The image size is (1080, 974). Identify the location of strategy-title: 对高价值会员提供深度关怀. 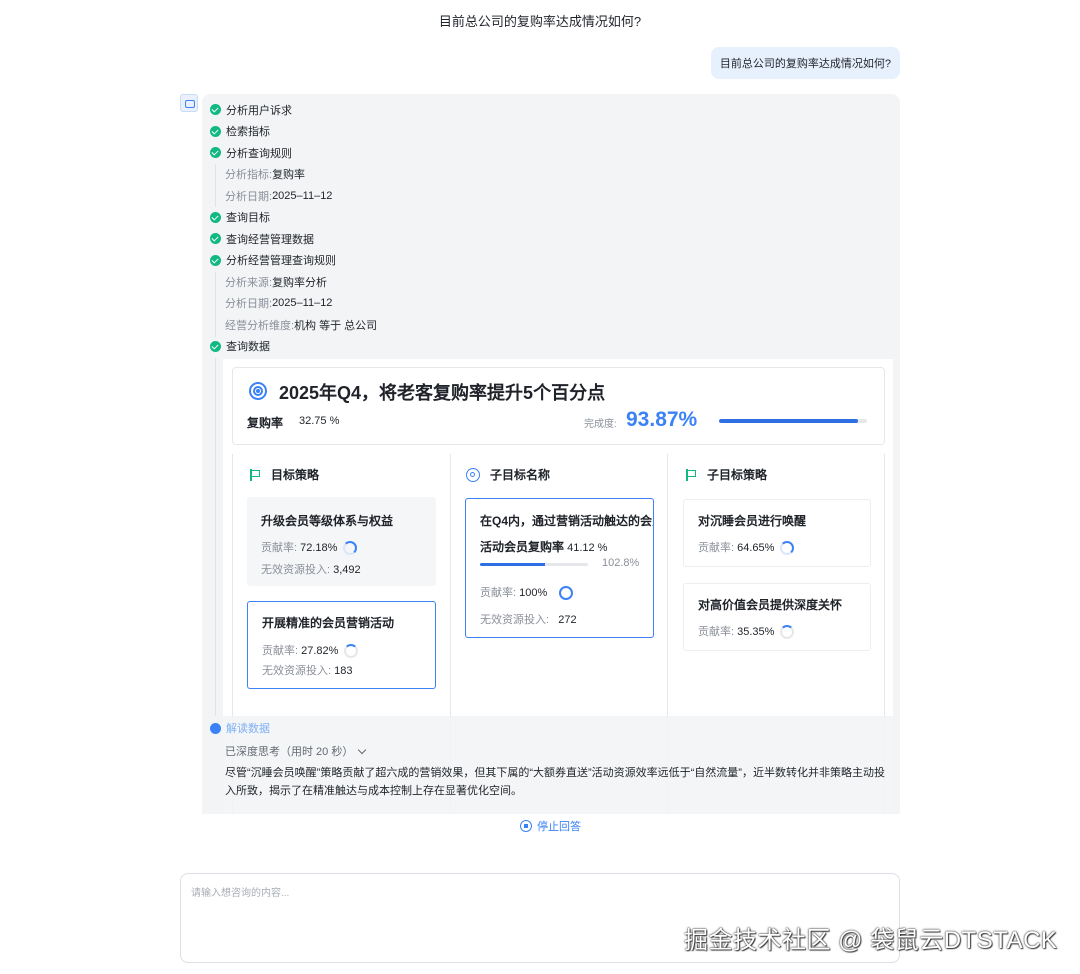
(770, 605).